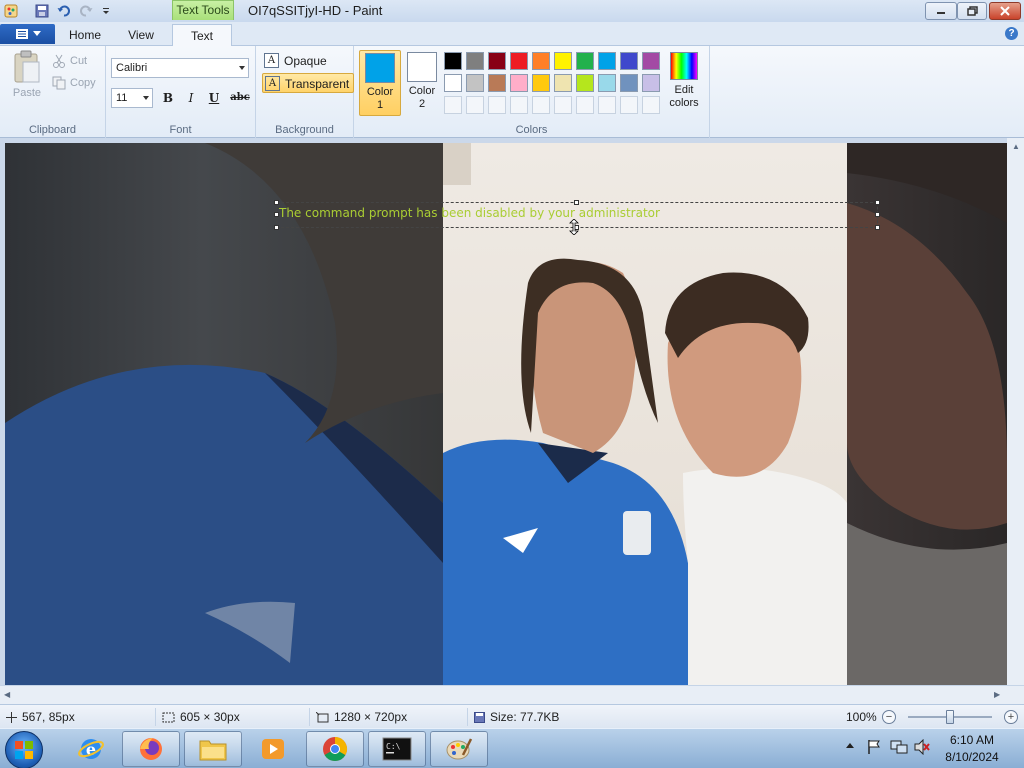 Image resolution: width=1024 pixels, height=768 pixels. I want to click on zoom-in-button: +, so click(1011, 717).